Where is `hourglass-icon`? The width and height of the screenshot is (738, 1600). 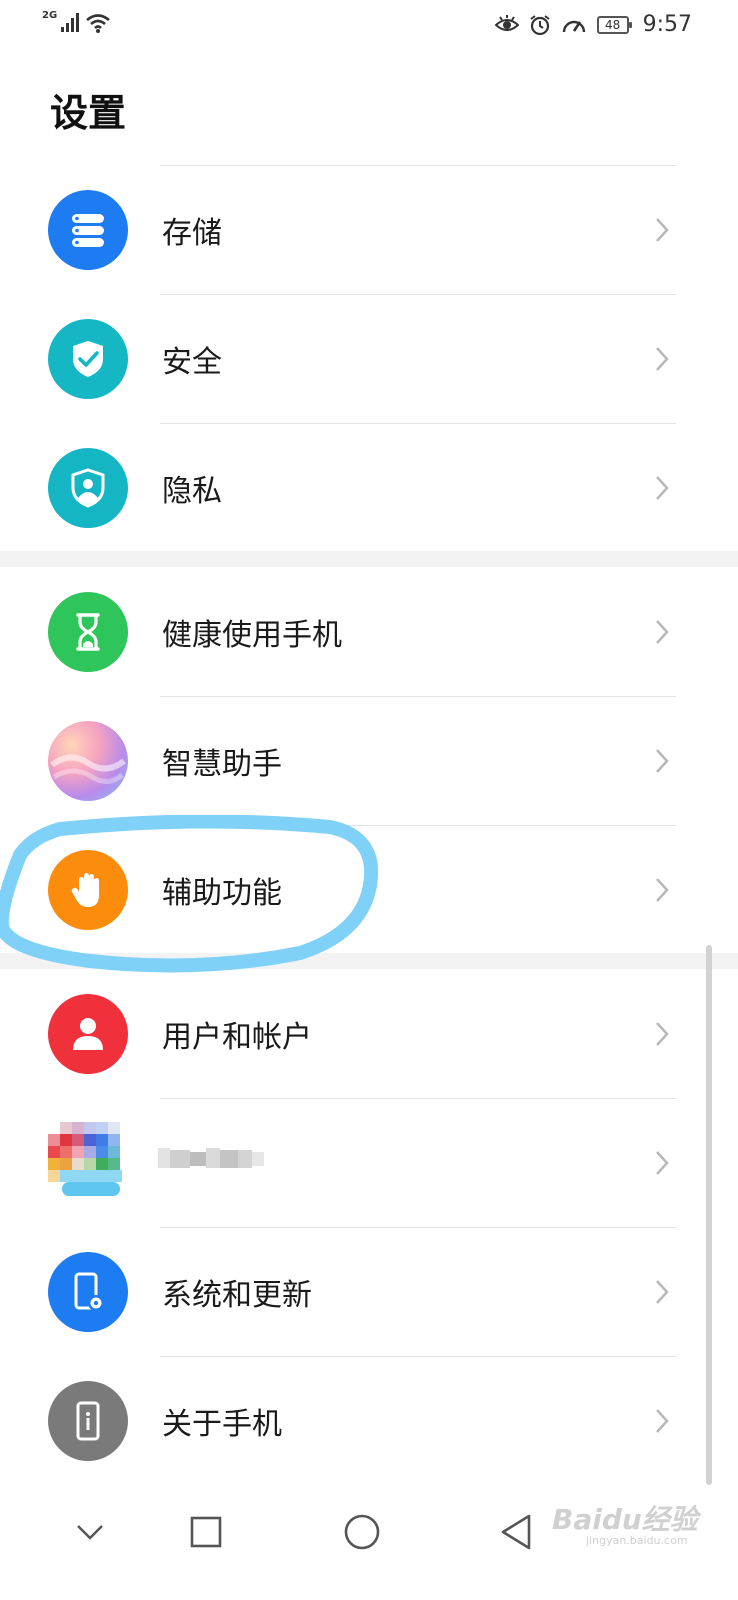 hourglass-icon is located at coordinates (88, 631).